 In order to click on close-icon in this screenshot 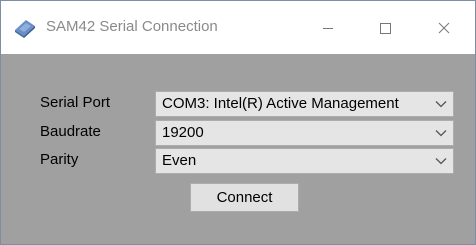, I will do `click(443, 27)`.